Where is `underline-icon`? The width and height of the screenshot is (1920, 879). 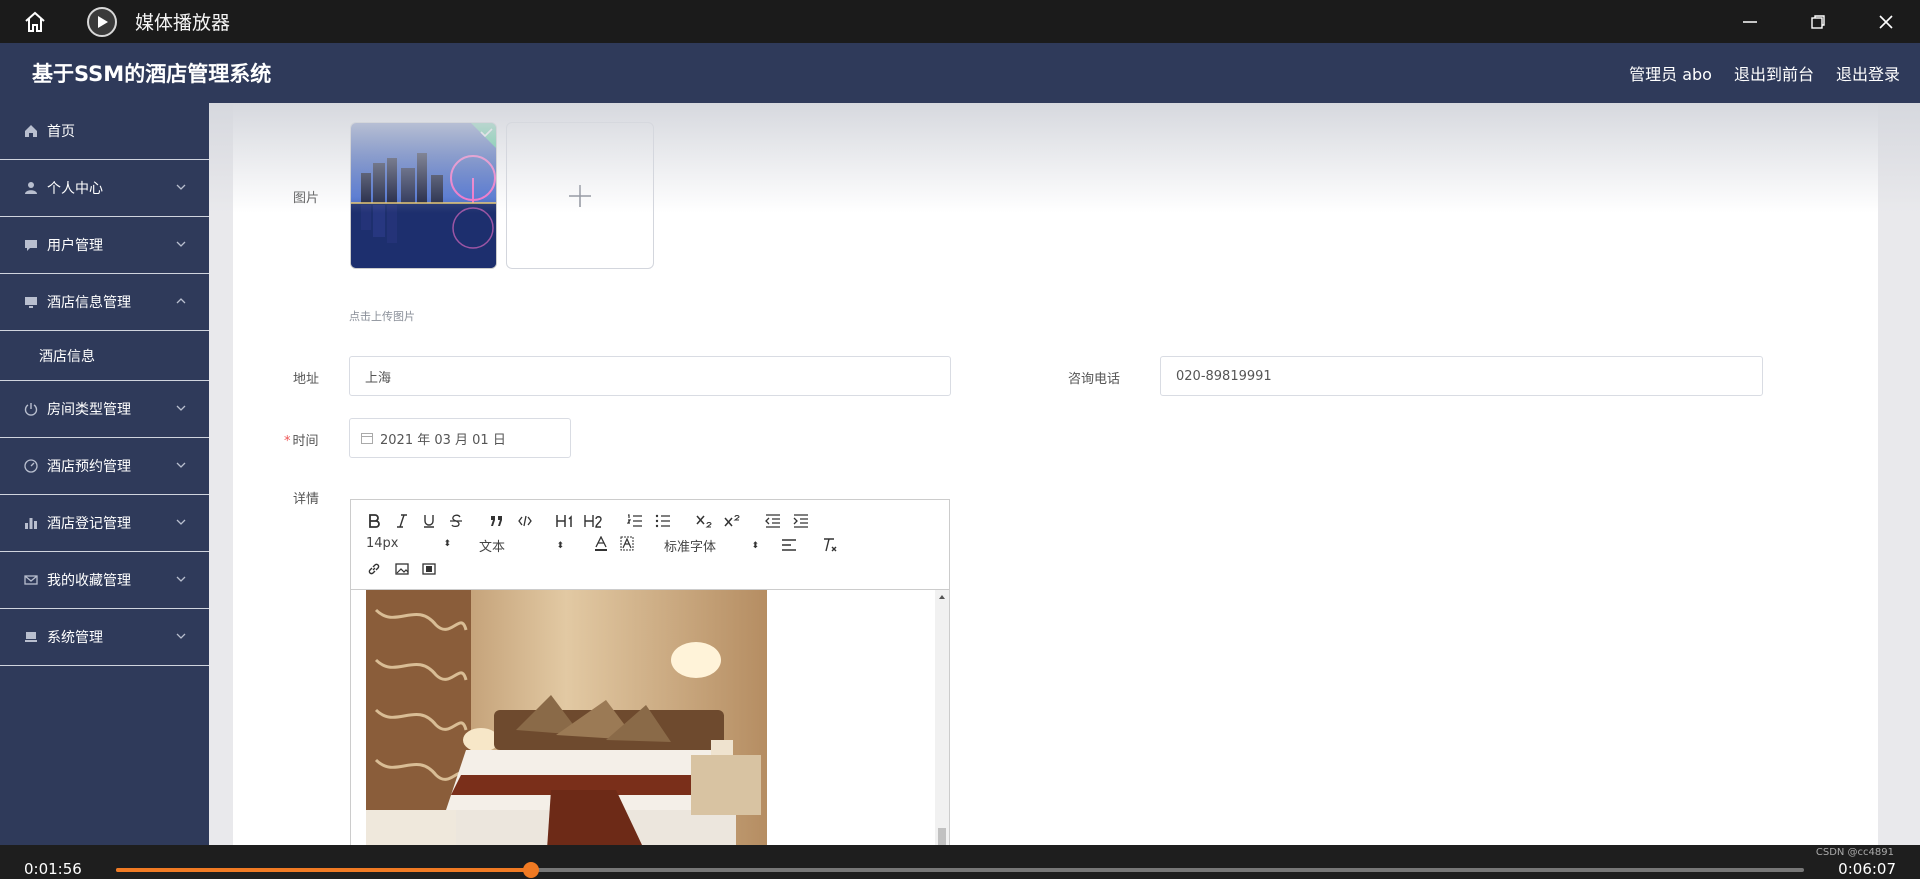
underline-icon is located at coordinates (429, 521).